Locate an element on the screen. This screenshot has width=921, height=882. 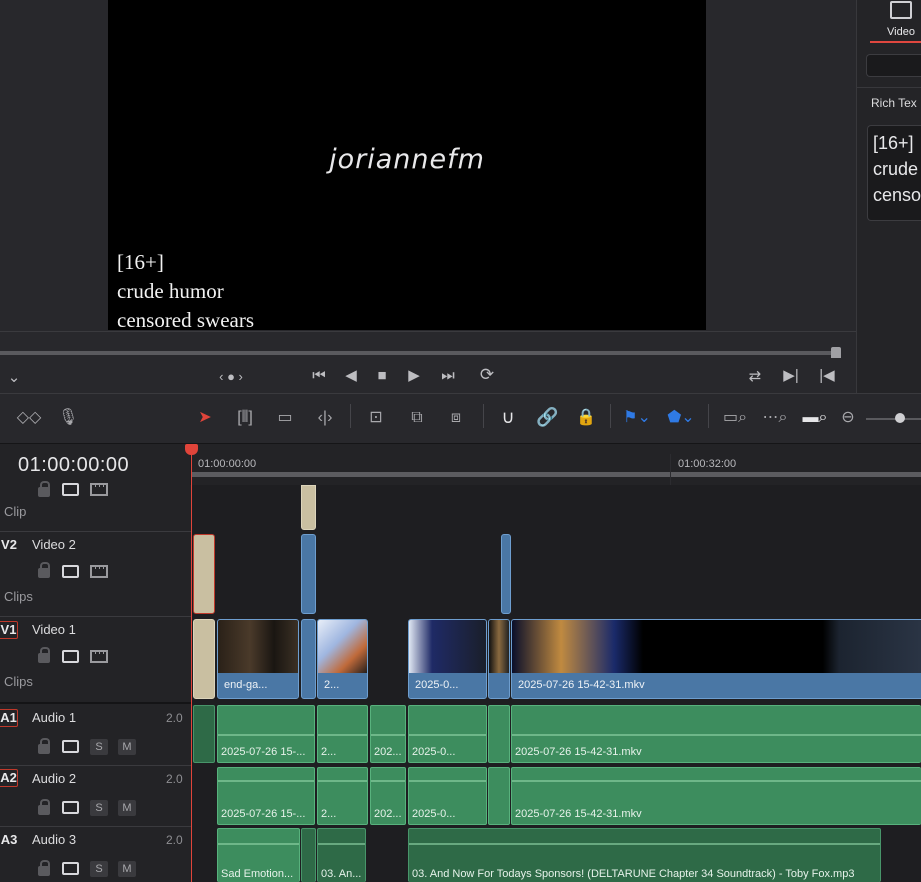
track-id-a2: A2 is located at coordinates (9, 778).